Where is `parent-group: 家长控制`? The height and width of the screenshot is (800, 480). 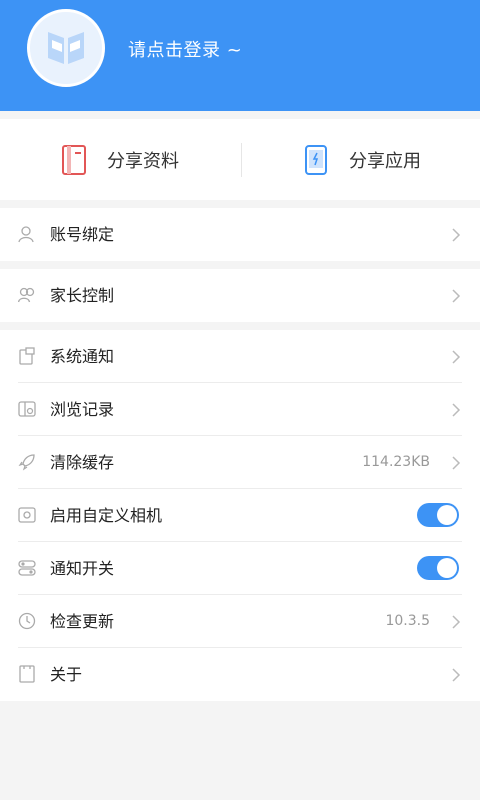
parent-group: 家长控制 is located at coordinates (240, 295).